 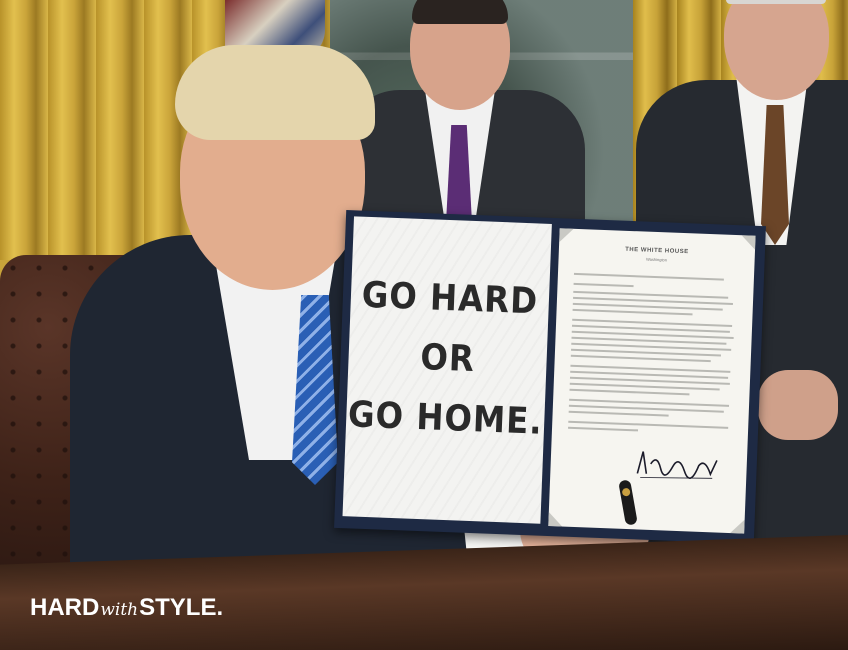 I want to click on slogan-line-1: GO HARD, so click(x=450, y=298).